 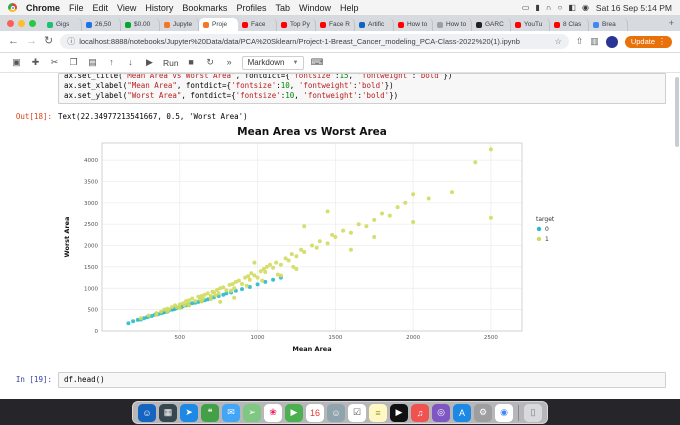 What do you see at coordinates (273, 62) in the screenshot?
I see `cell-type-select: Markdown ▼` at bounding box center [273, 62].